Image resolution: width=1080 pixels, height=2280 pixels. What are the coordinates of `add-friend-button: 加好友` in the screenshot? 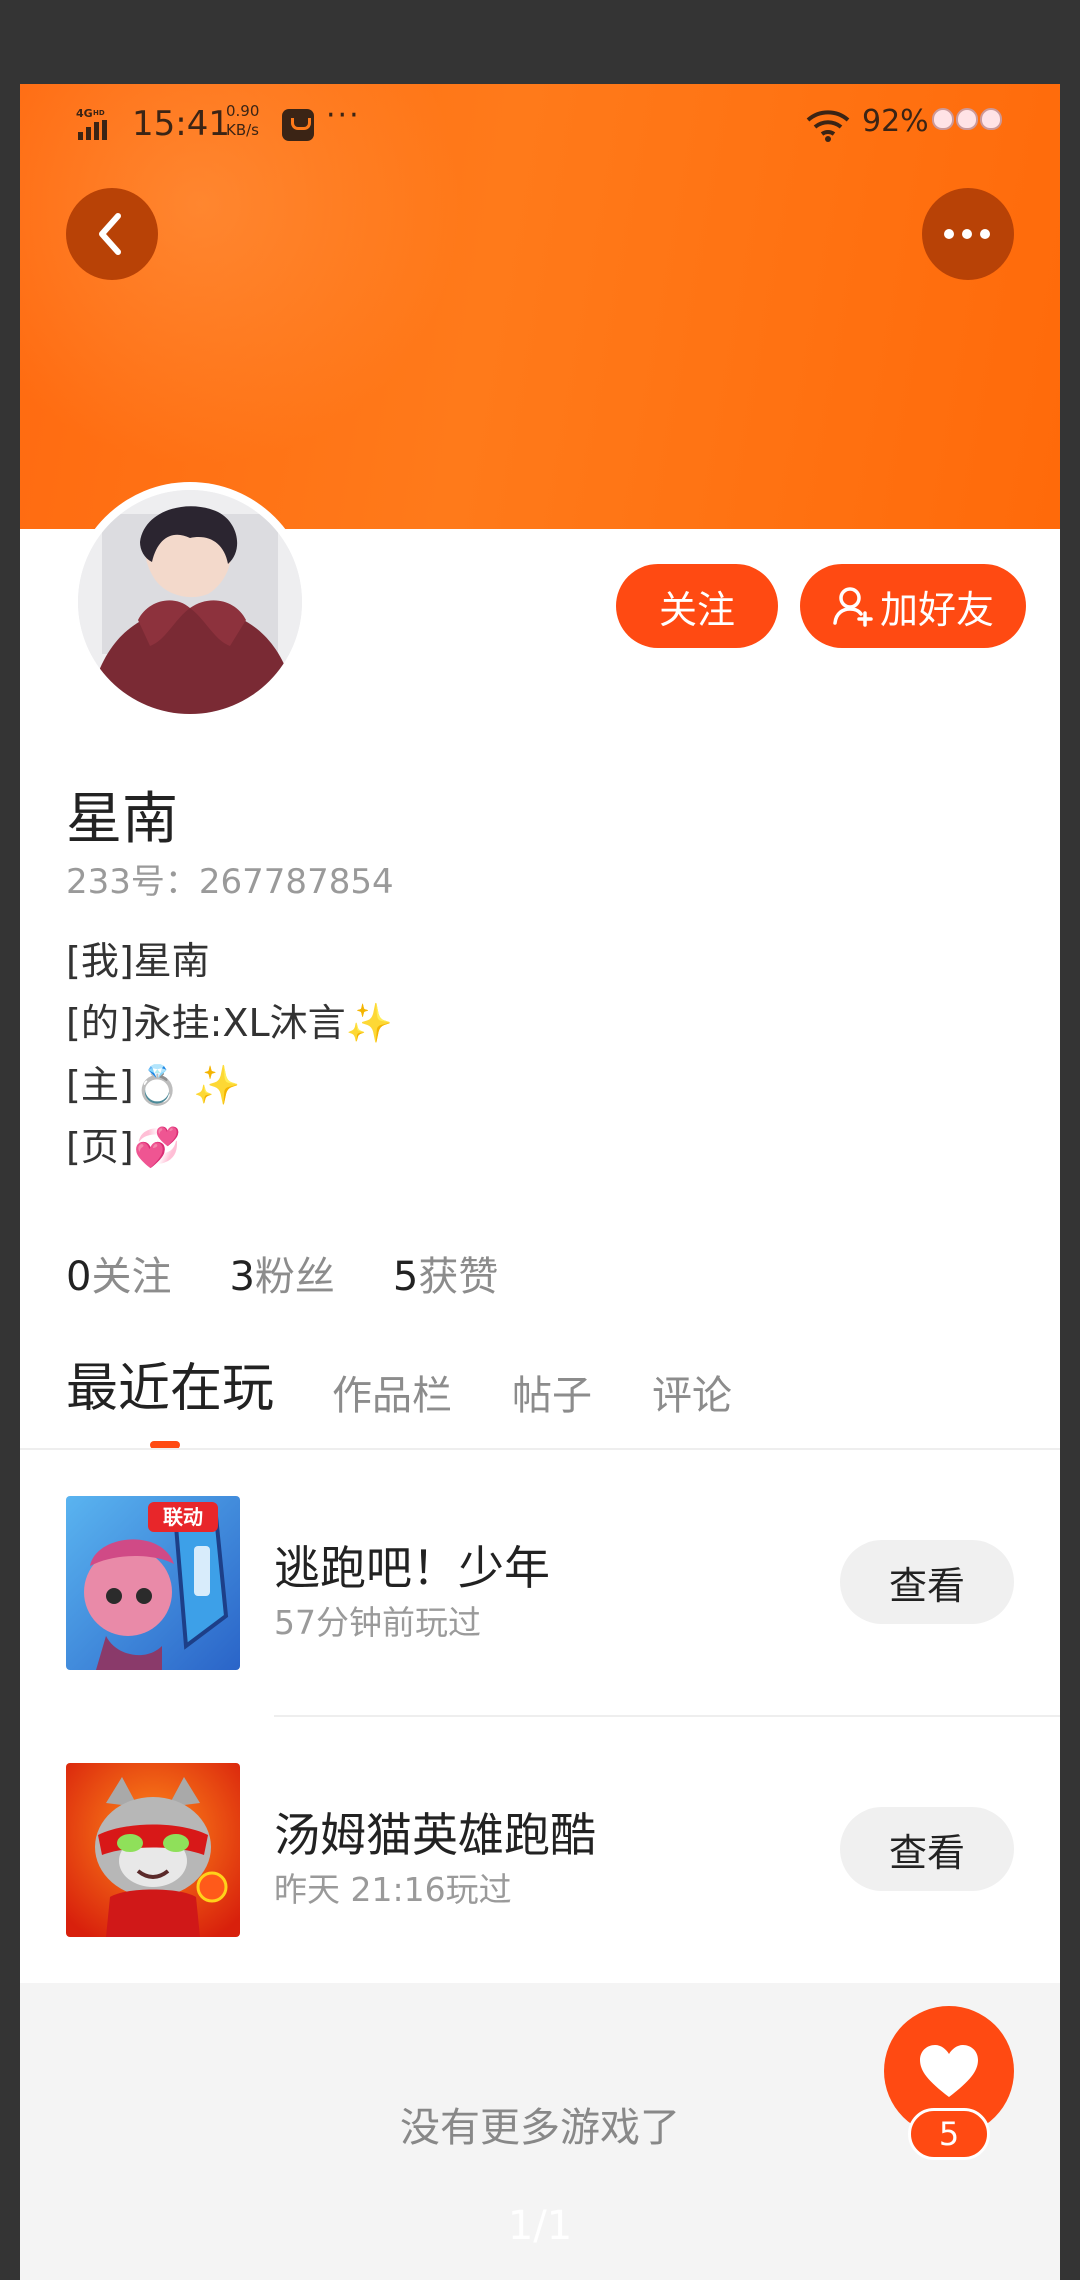 It's located at (913, 606).